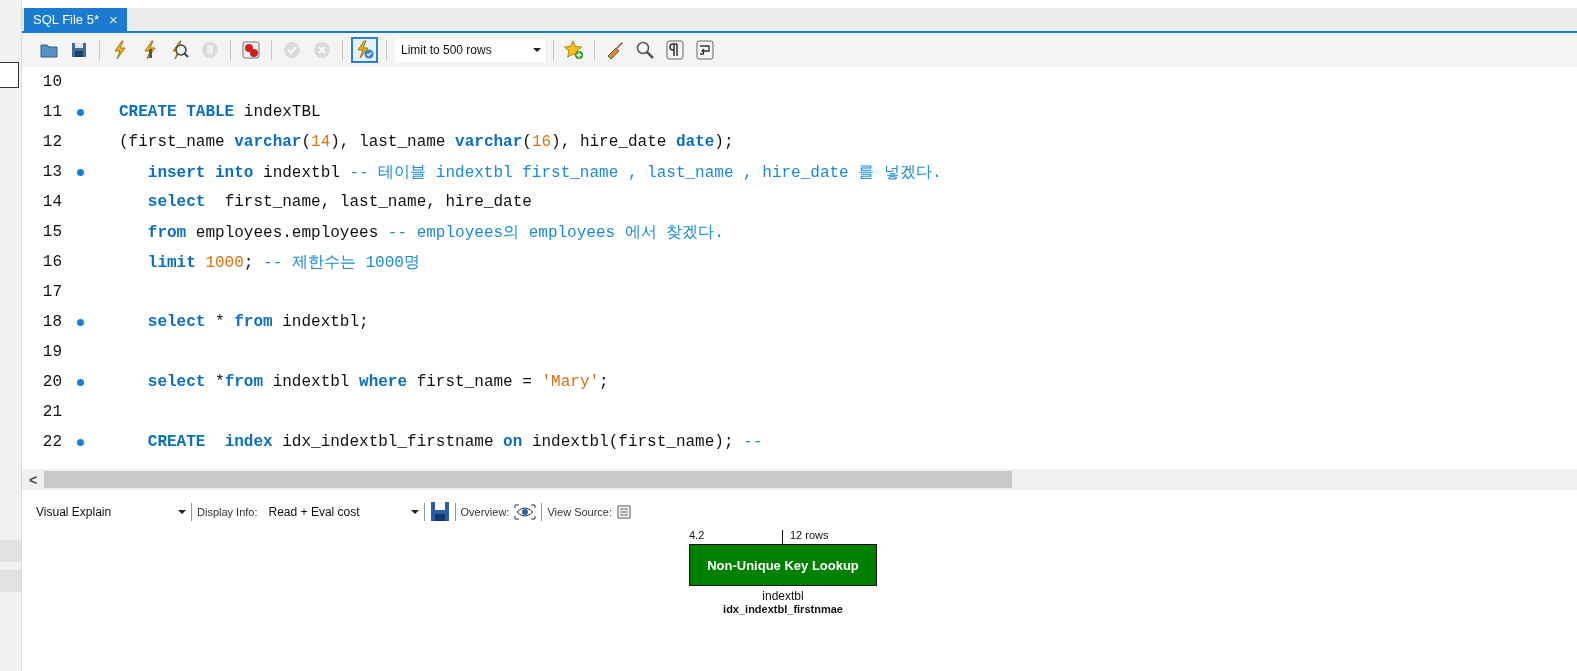  What do you see at coordinates (485, 511) in the screenshot?
I see `overview-label: Overview:` at bounding box center [485, 511].